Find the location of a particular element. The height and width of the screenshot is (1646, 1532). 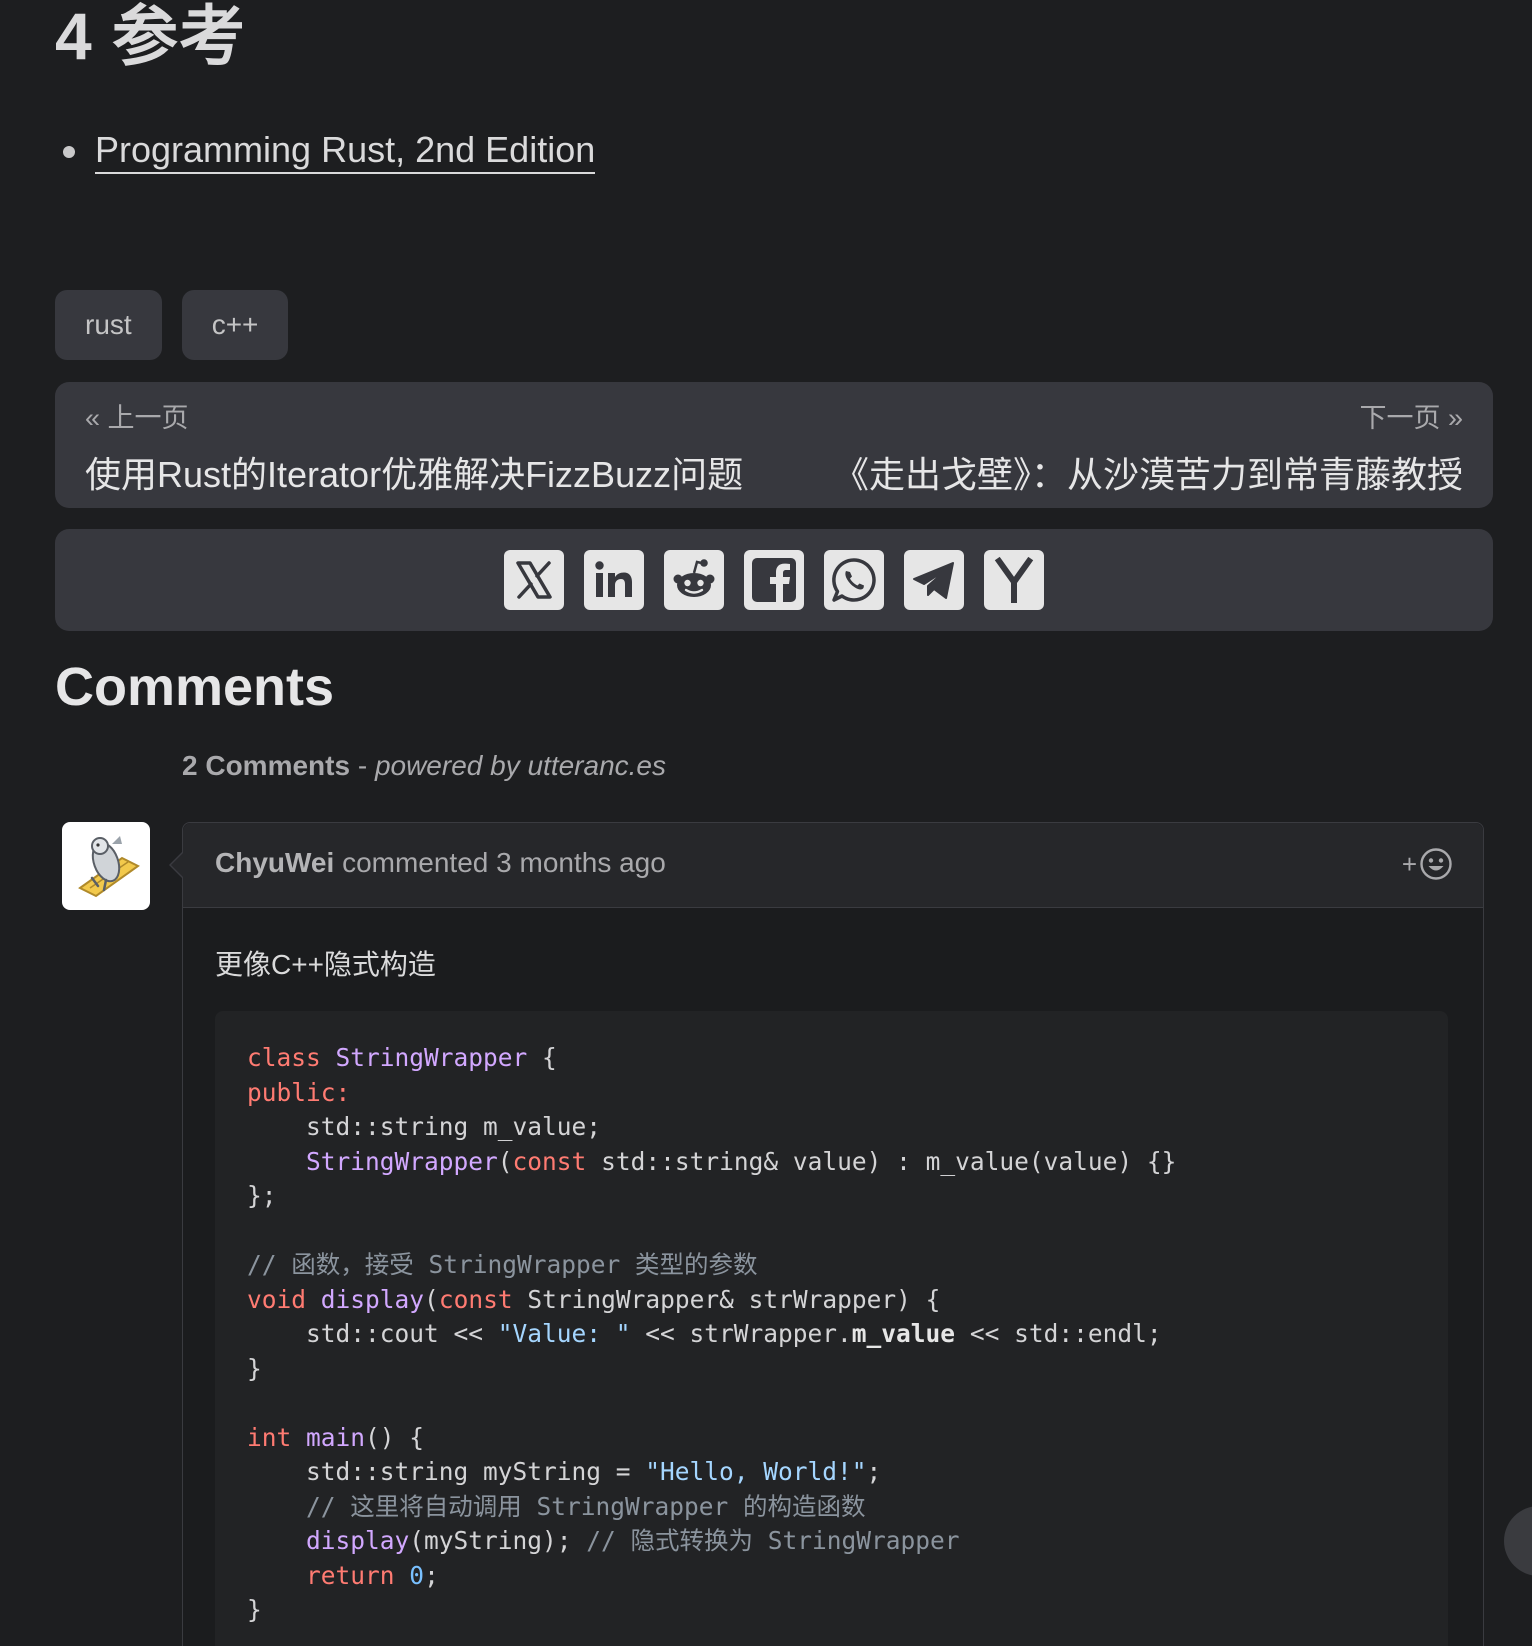

share-reddit-button is located at coordinates (694, 580).